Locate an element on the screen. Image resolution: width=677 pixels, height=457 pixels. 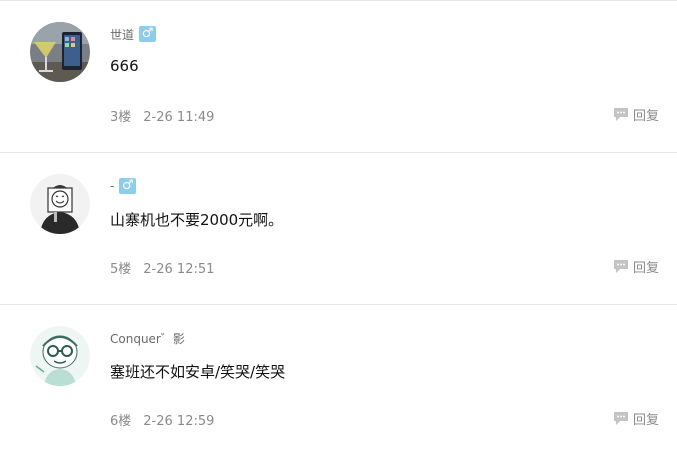
floor-number: 6楼 is located at coordinates (121, 421).